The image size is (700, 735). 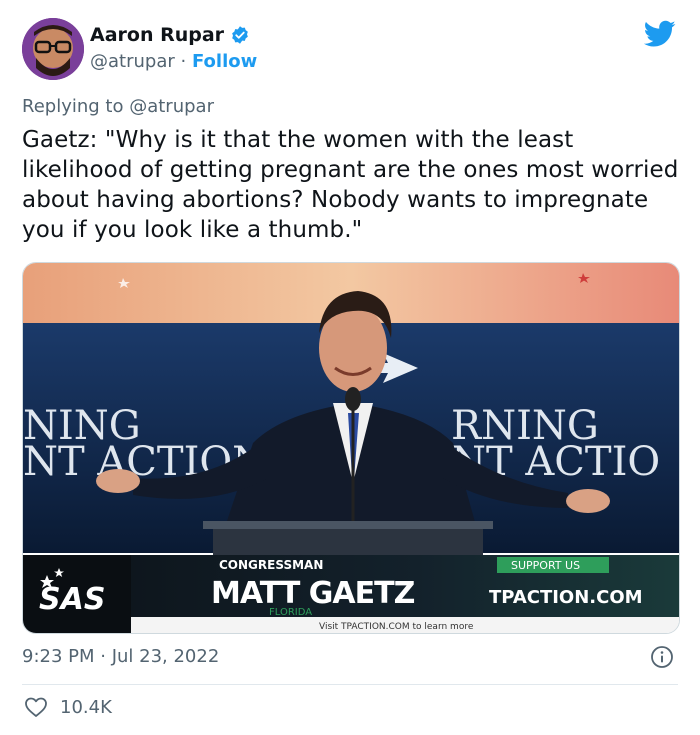 I want to click on lower-third-title: CONGRESSMAN, so click(x=271, y=565).